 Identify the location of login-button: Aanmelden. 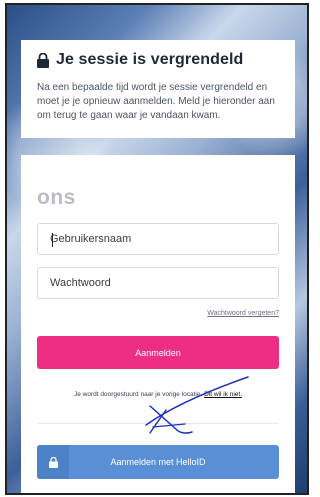
(158, 352).